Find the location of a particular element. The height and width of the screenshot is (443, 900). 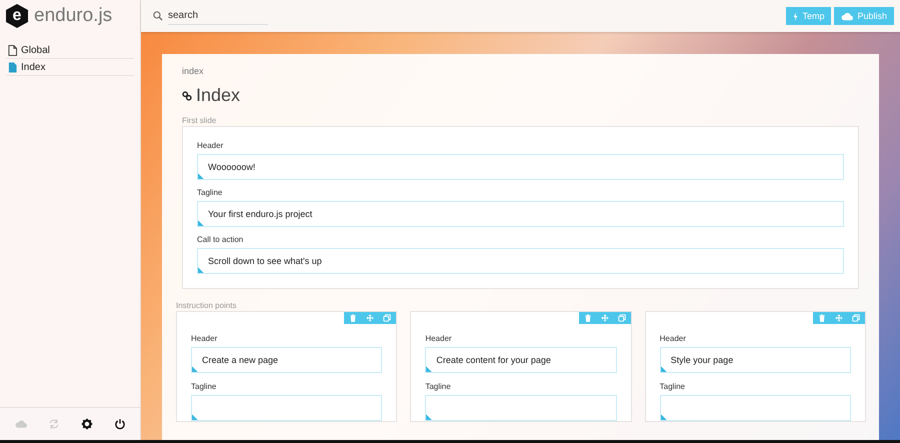

search-field: search is located at coordinates (218, 16).